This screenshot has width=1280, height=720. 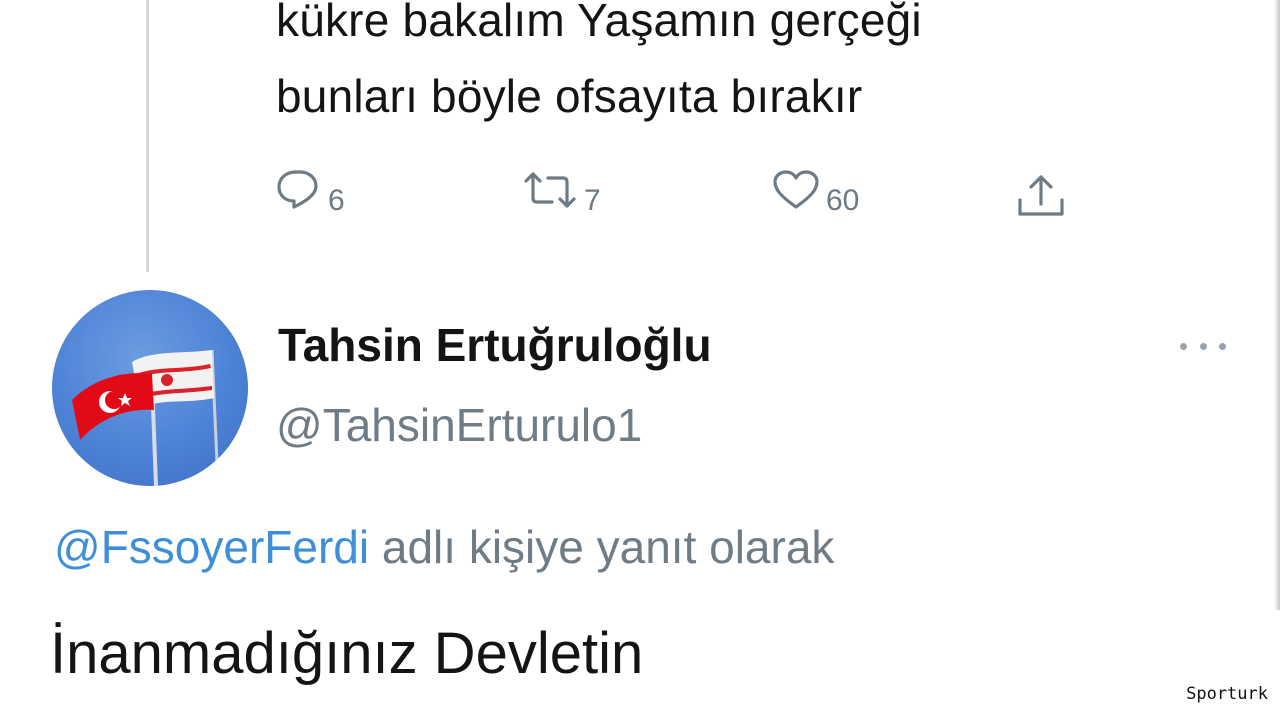 What do you see at coordinates (297, 189) in the screenshot?
I see `reply-icon` at bounding box center [297, 189].